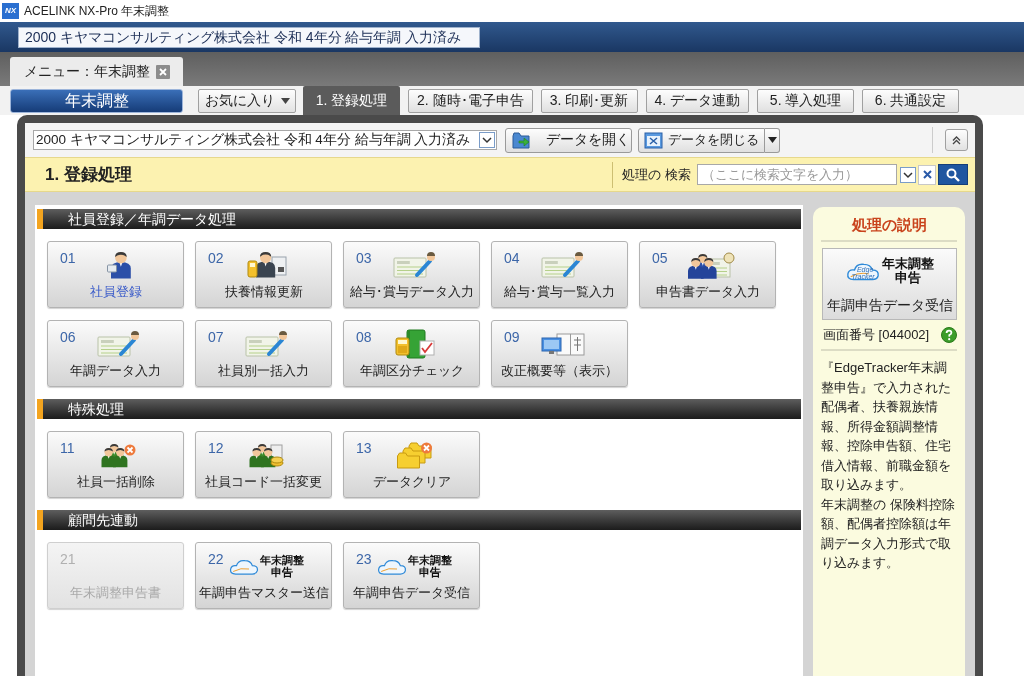 The width and height of the screenshot is (1024, 676). I want to click on panel-title: 処理の説明, so click(889, 225).